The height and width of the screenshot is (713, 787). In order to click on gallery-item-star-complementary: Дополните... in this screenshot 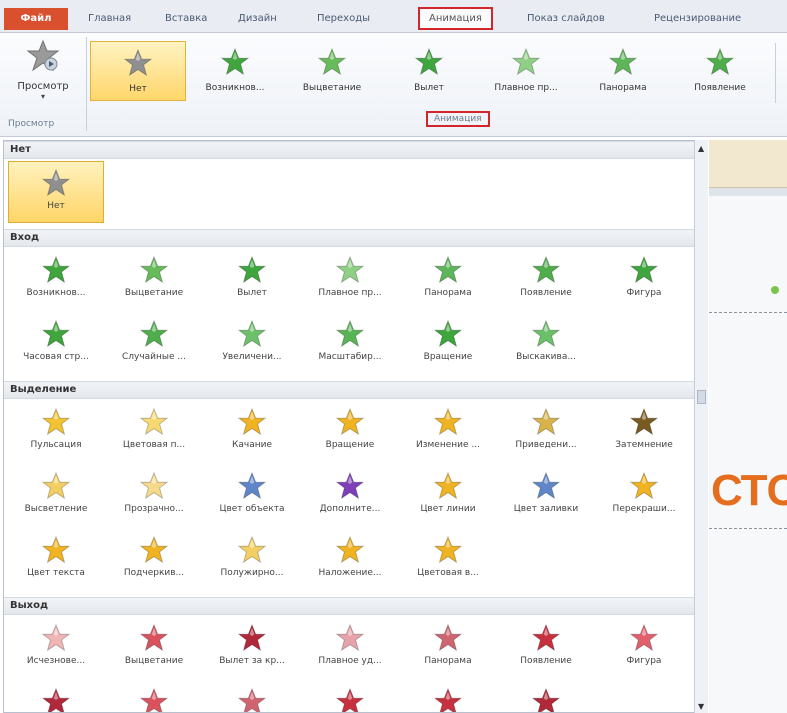, I will do `click(350, 496)`.